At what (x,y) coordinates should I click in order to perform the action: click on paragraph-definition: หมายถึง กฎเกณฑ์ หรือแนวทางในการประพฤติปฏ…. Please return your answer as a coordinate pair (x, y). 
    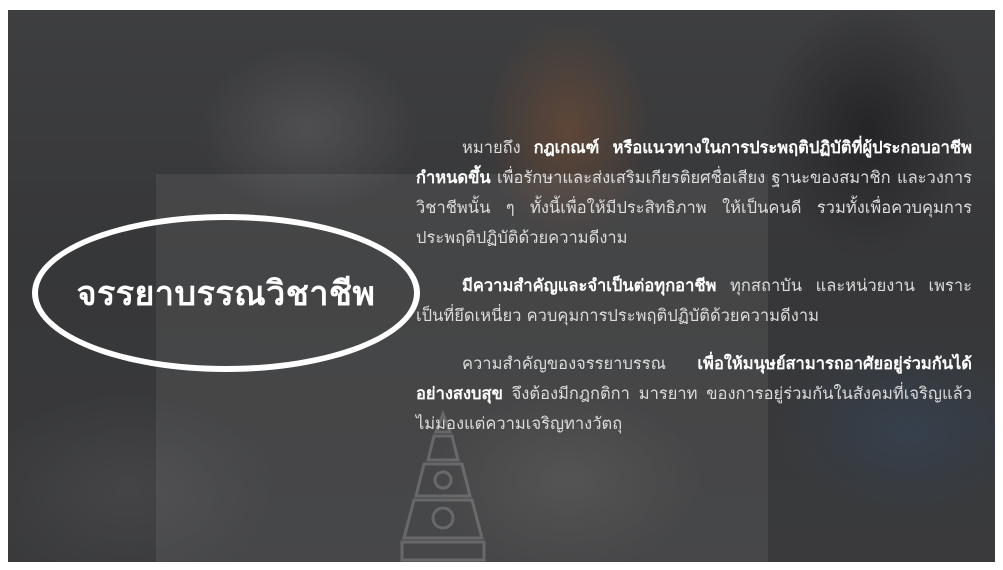
    Looking at the image, I should click on (694, 193).